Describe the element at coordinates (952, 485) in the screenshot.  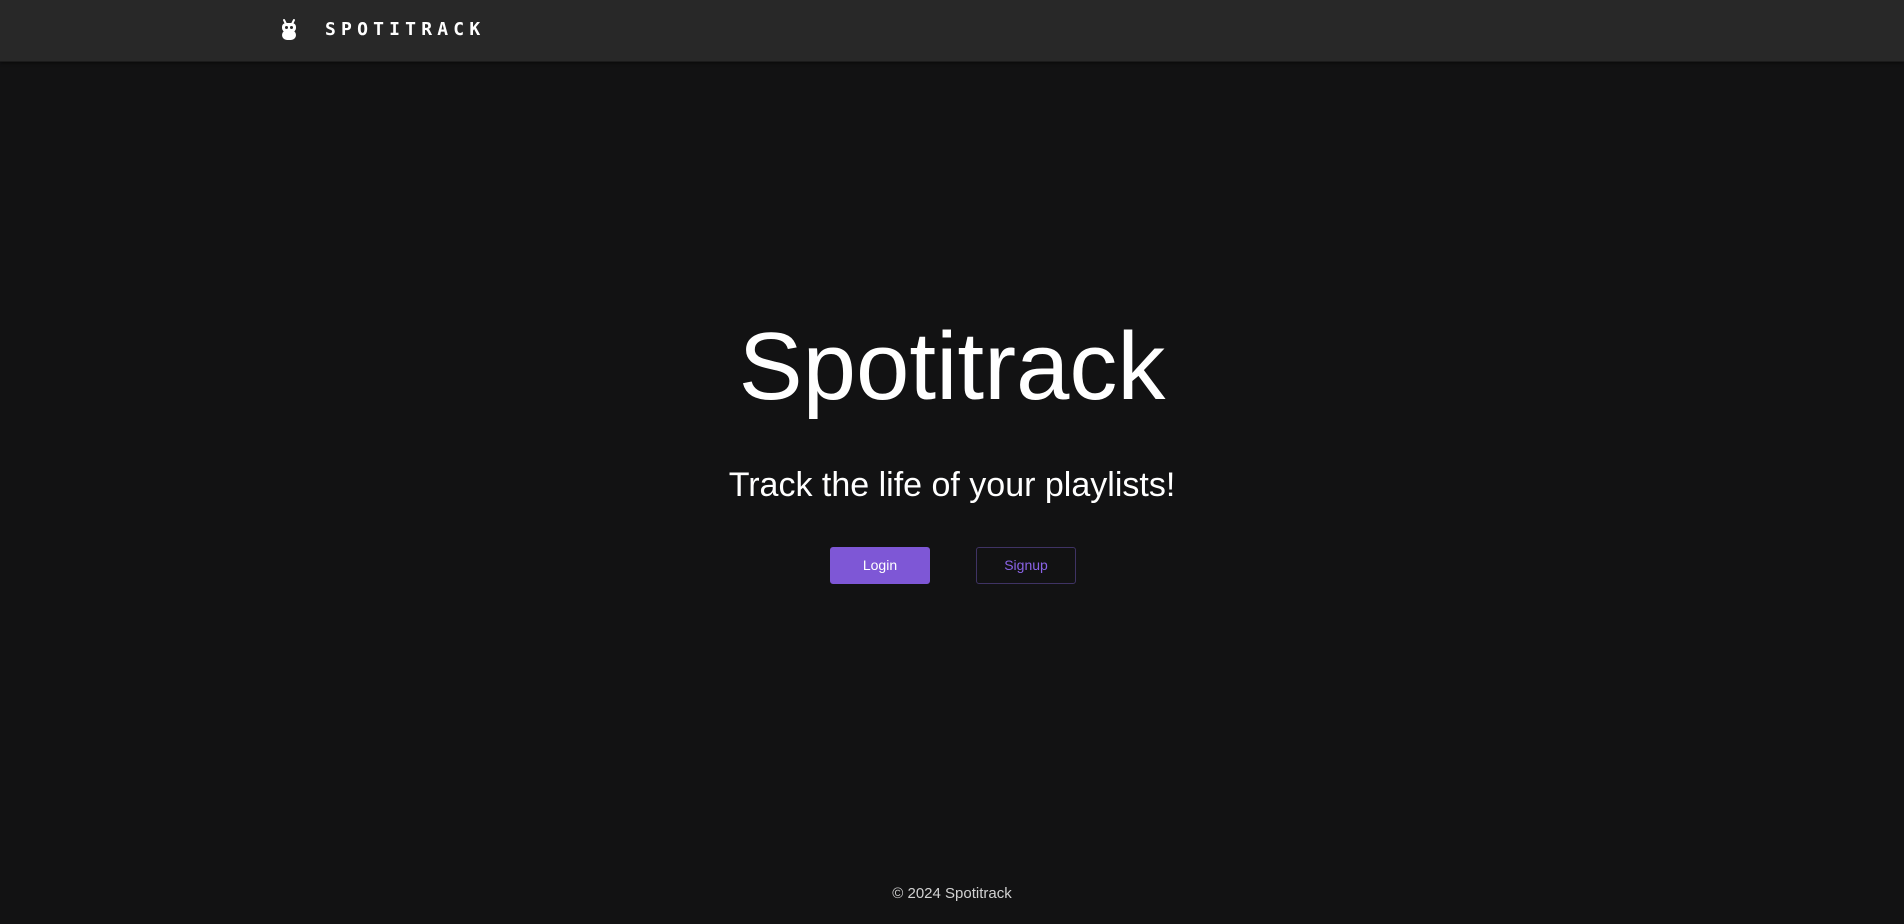
I see `hero-subtitle: Track the life of your playlists!` at that location.